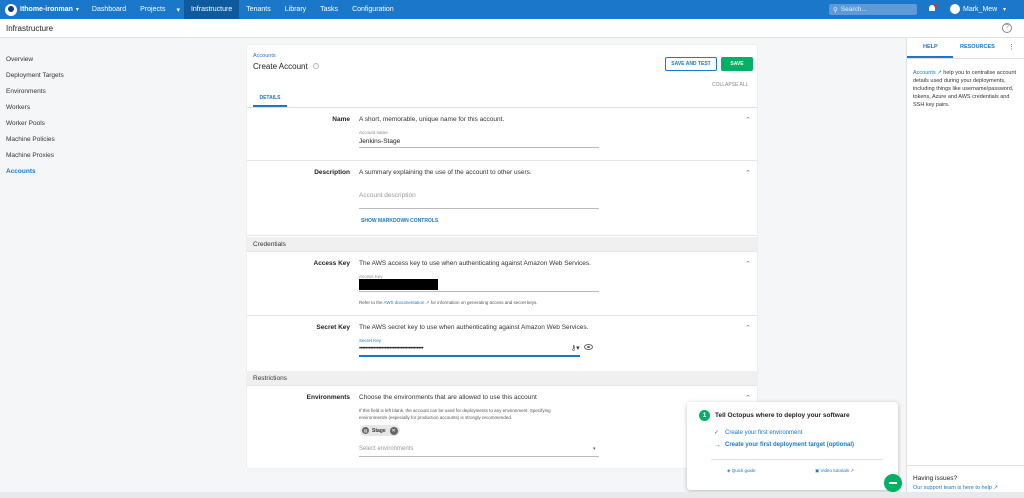  What do you see at coordinates (834, 471) in the screenshot?
I see `video-tutorials-link: ▣ Video tutorials ↗` at bounding box center [834, 471].